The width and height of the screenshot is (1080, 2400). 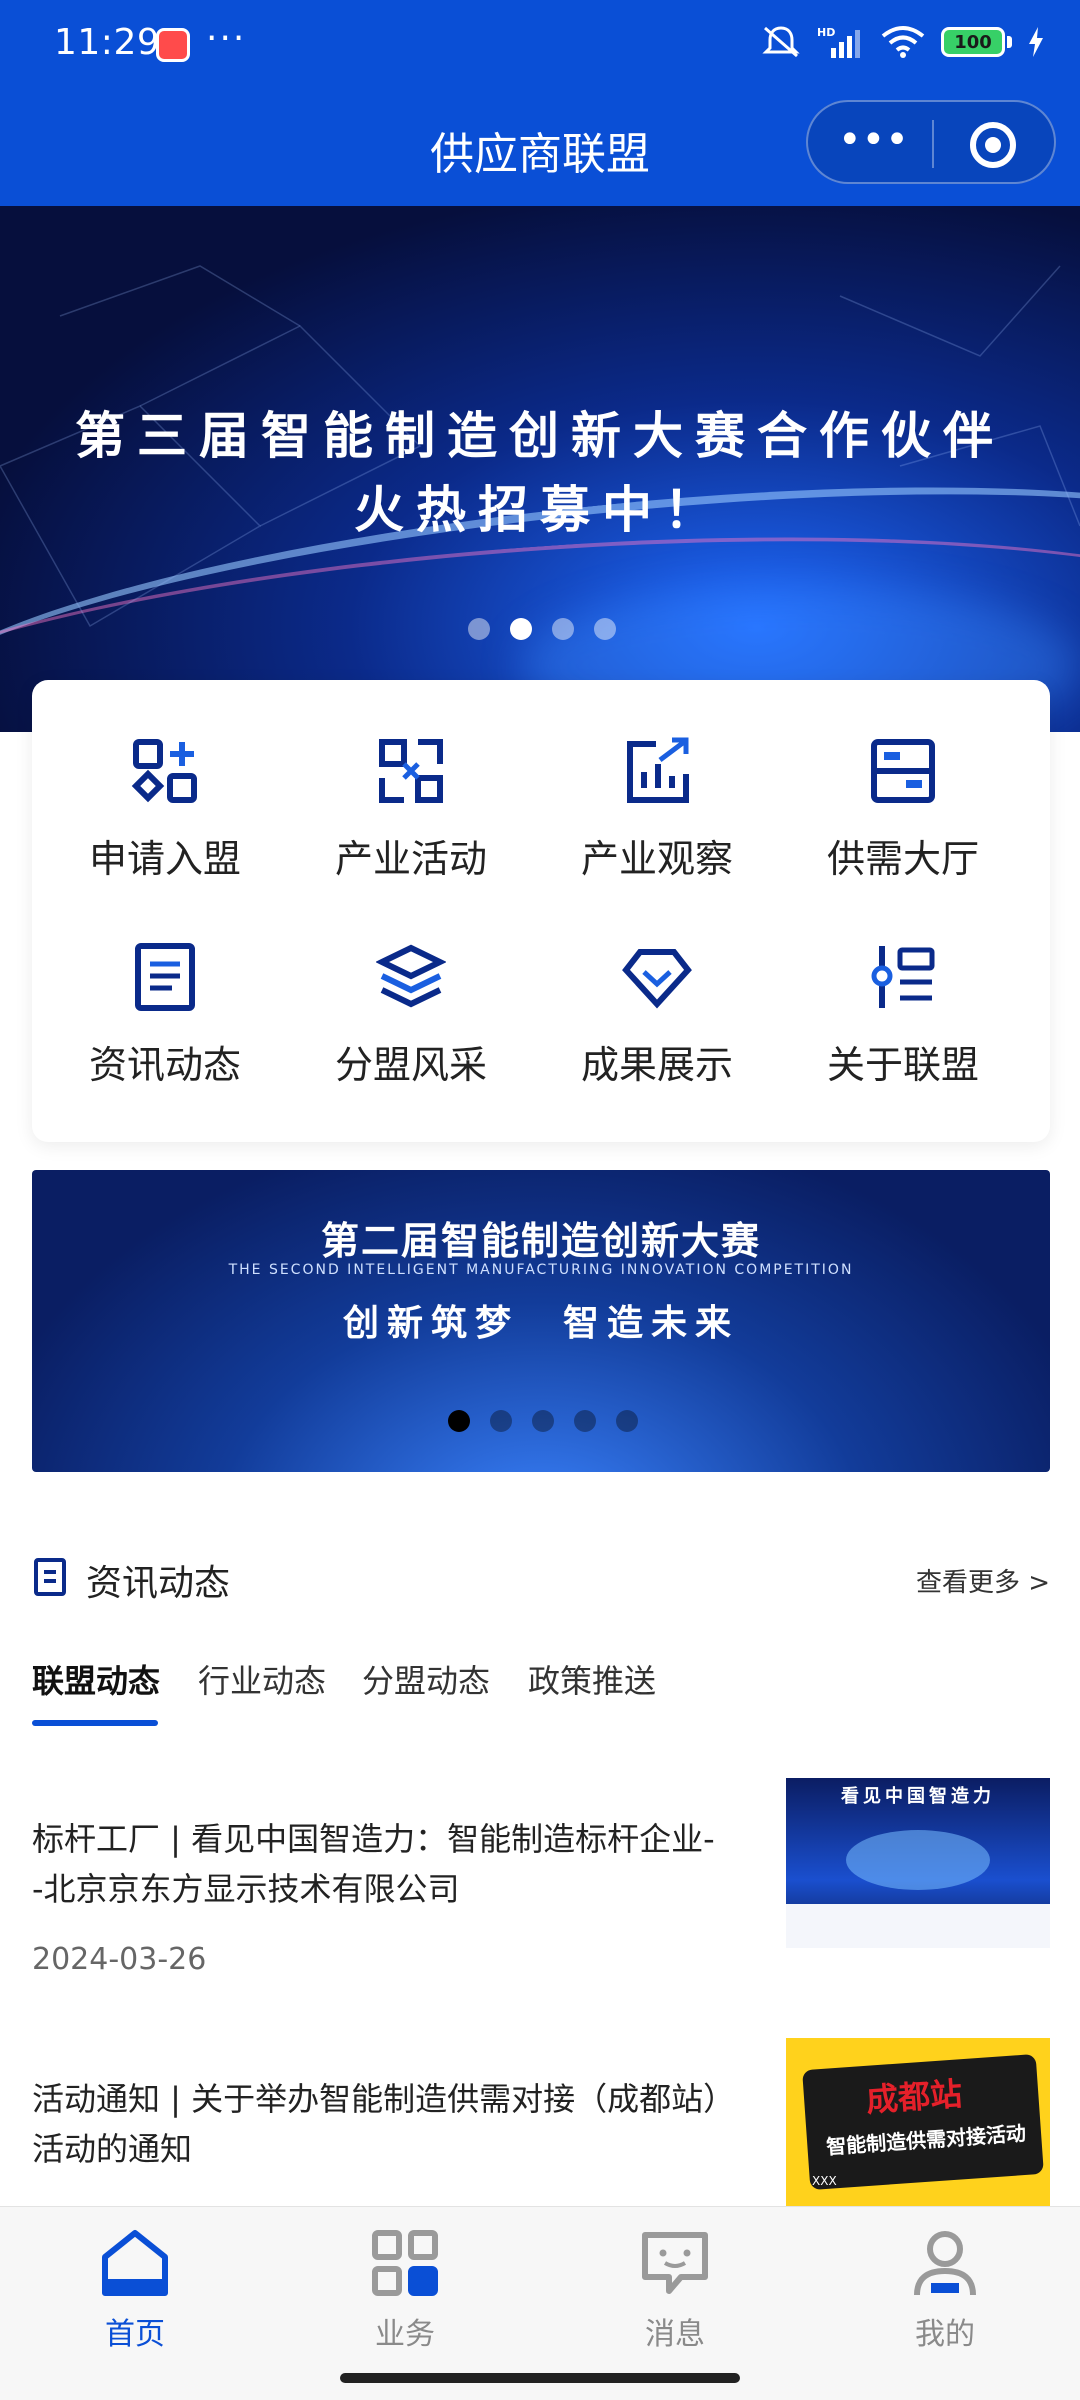 I want to click on tab-label: 业务, so click(x=405, y=2334).